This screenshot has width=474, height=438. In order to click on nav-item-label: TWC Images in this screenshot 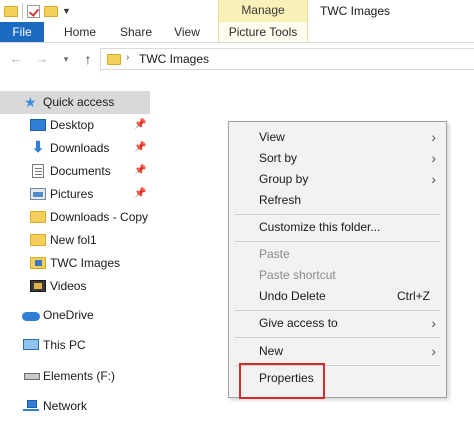, I will do `click(85, 263)`.